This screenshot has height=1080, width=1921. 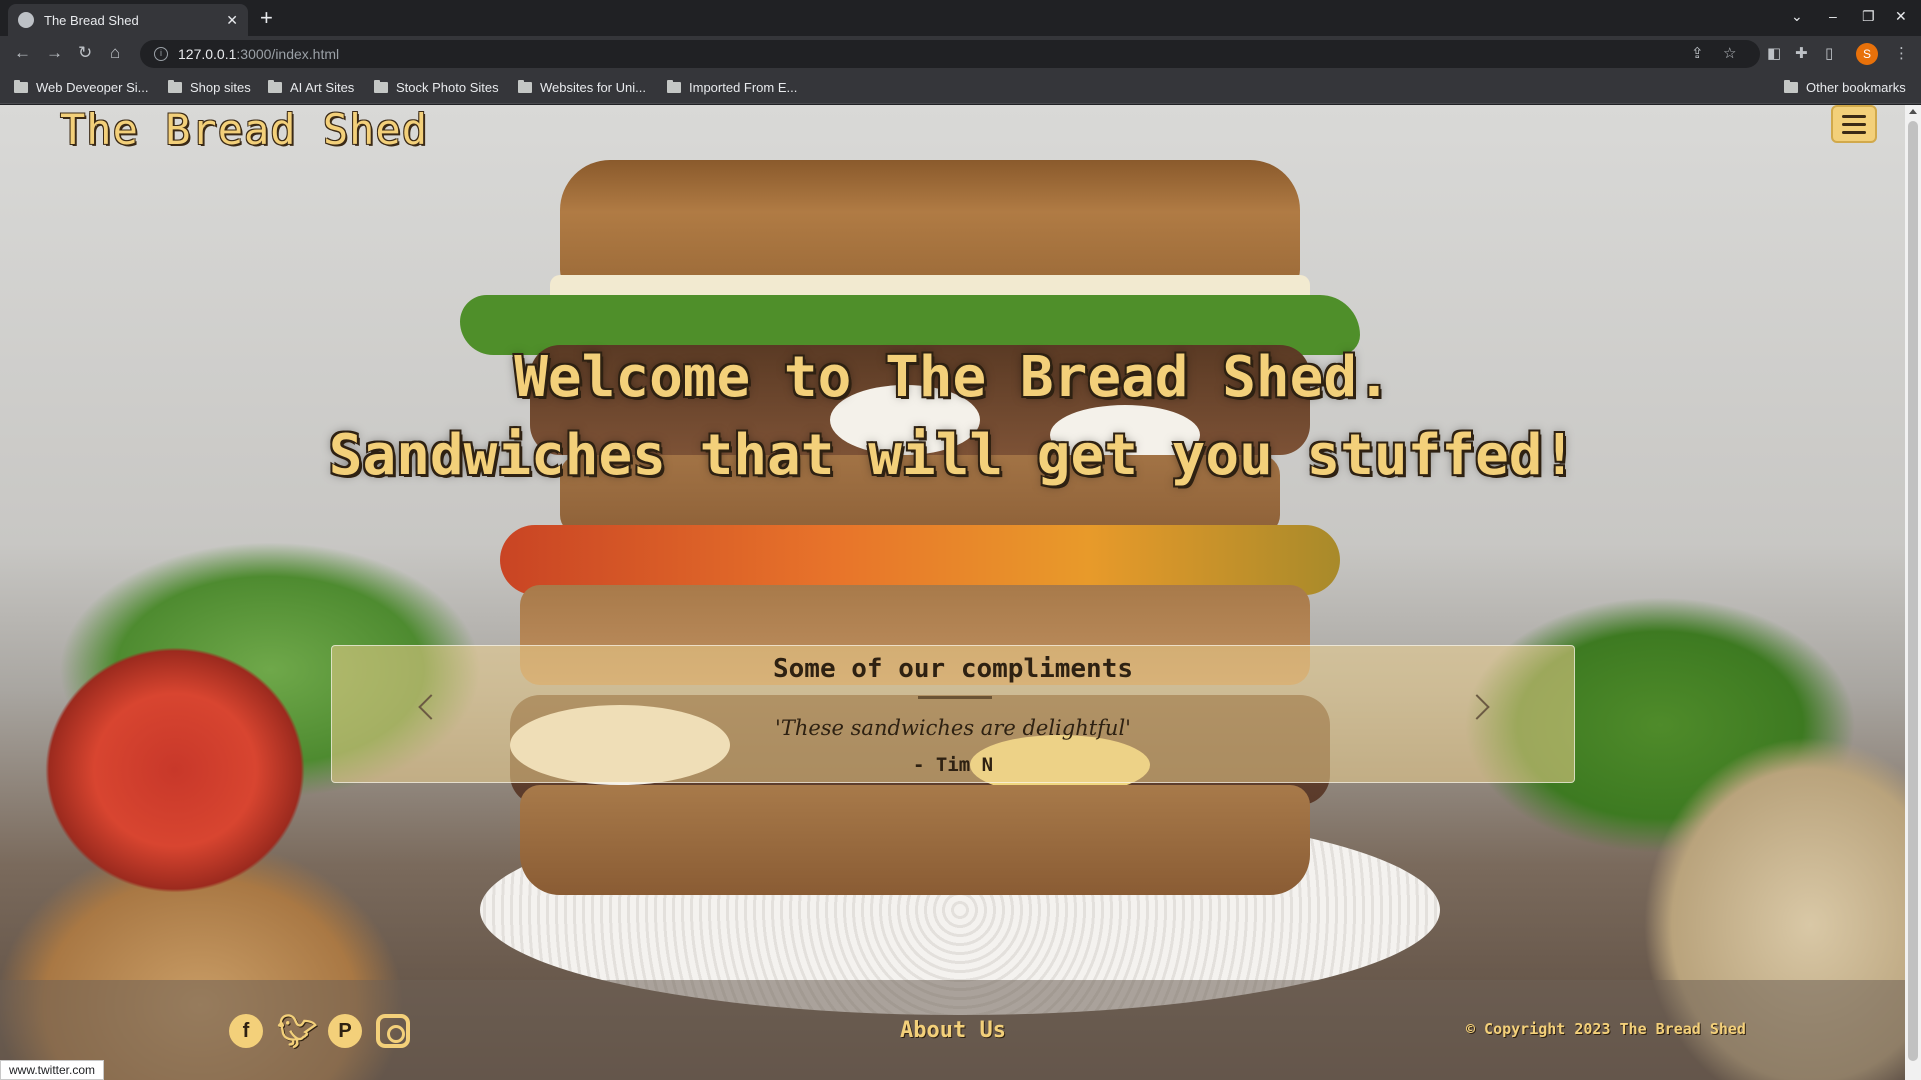 I want to click on forward-icon: →, so click(x=54, y=53).